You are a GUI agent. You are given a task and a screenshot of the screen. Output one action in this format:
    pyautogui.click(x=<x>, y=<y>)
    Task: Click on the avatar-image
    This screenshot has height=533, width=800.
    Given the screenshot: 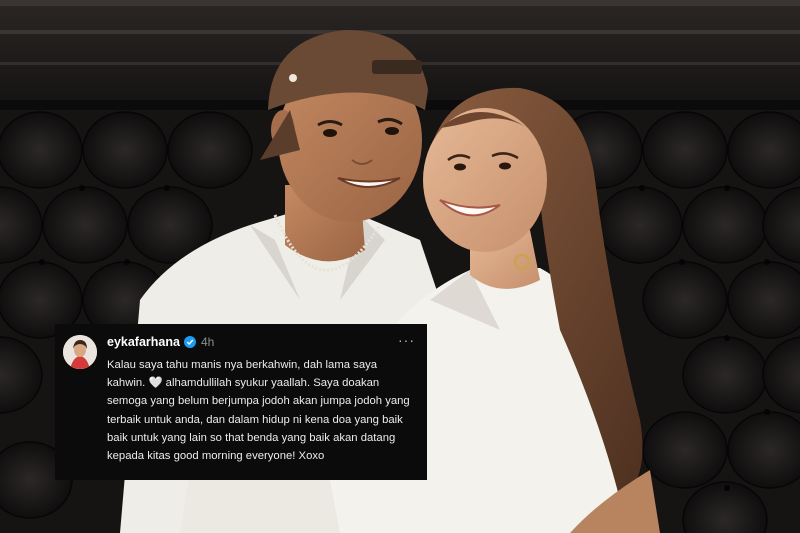 What is the action you would take?
    pyautogui.click(x=80, y=352)
    